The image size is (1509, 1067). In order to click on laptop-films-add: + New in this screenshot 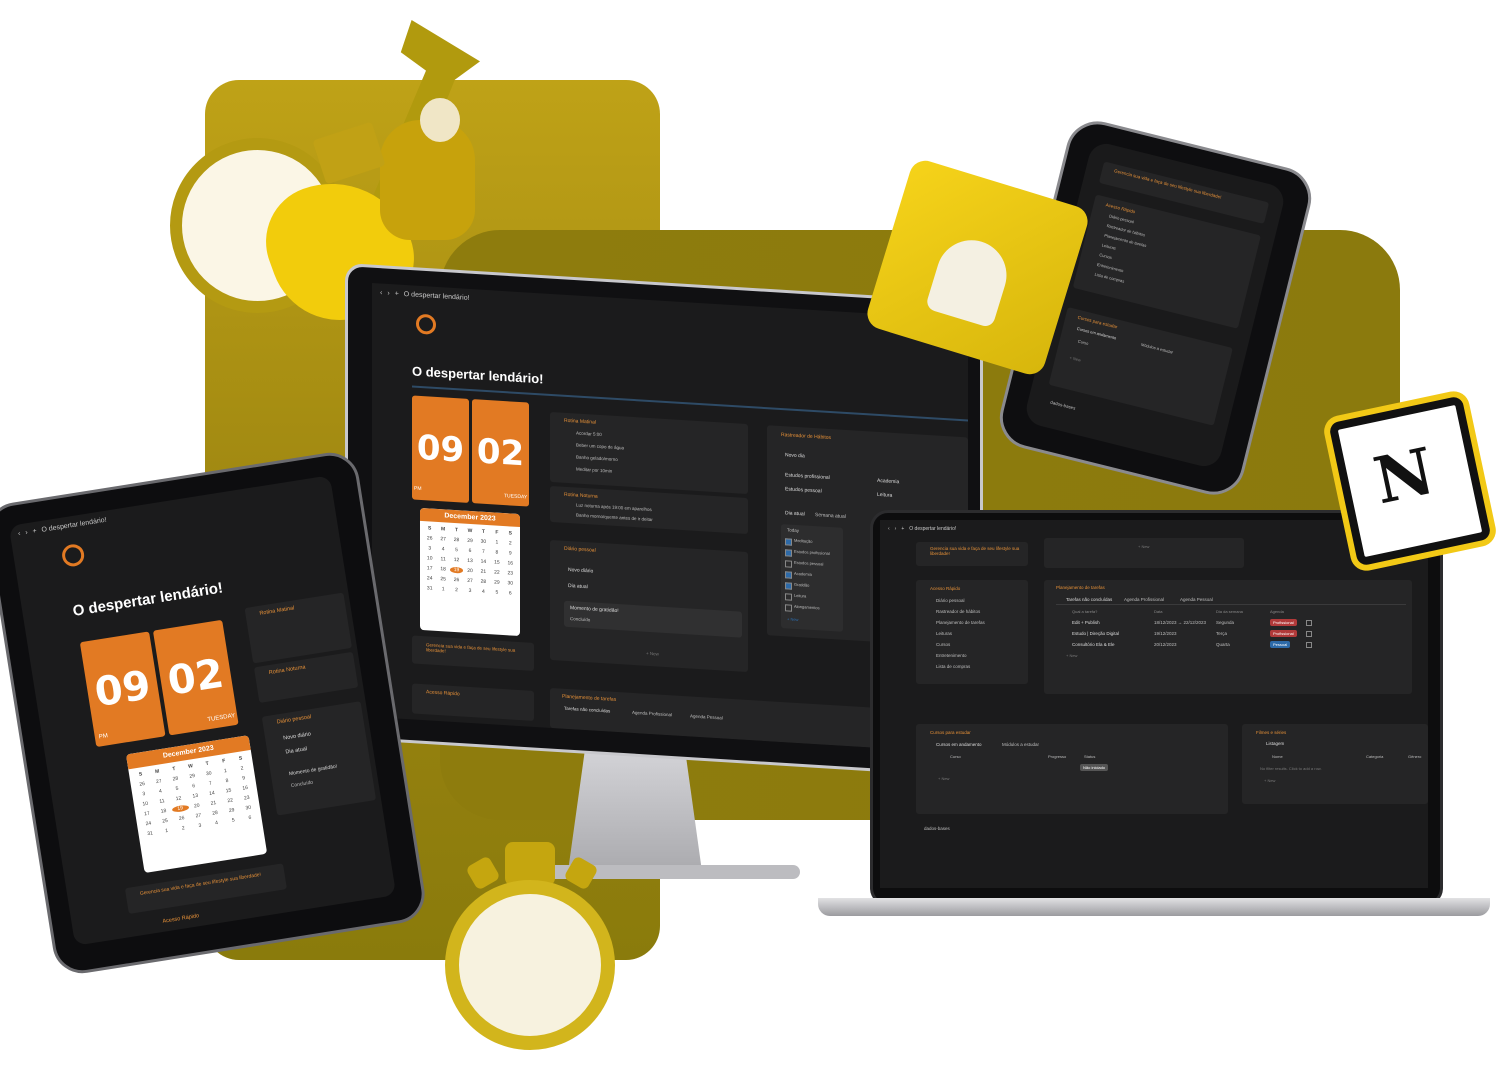, I will do `click(1269, 780)`.